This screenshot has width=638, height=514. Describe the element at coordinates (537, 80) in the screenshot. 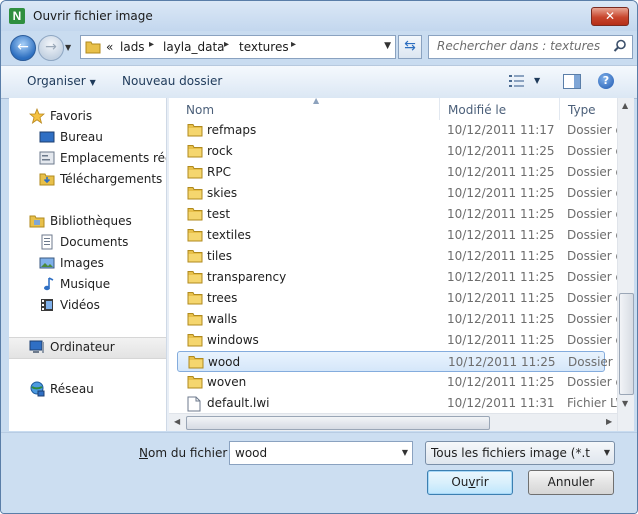

I see `views-dropdown: ▼` at that location.